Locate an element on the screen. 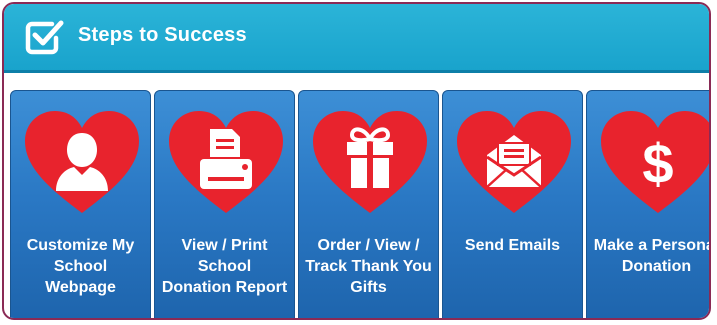  tile-label: Order / View / Track Thank You Gifts is located at coordinates (368, 266).